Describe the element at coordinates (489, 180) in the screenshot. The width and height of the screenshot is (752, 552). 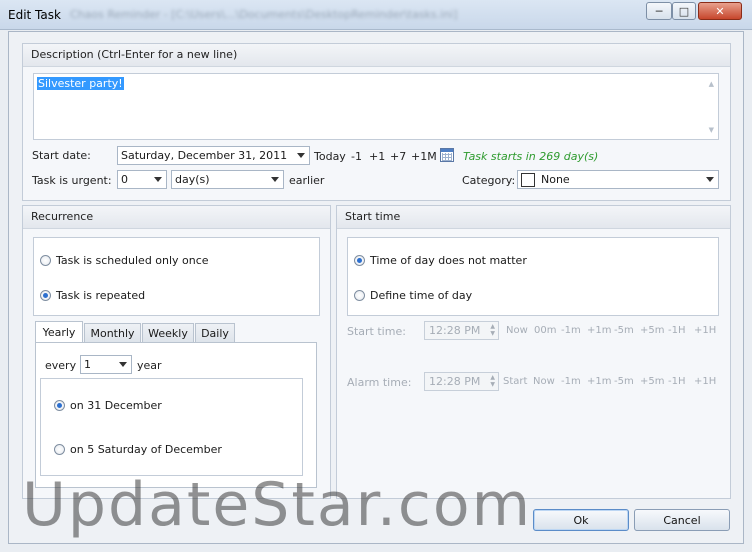
I see `category-label: Category:` at that location.